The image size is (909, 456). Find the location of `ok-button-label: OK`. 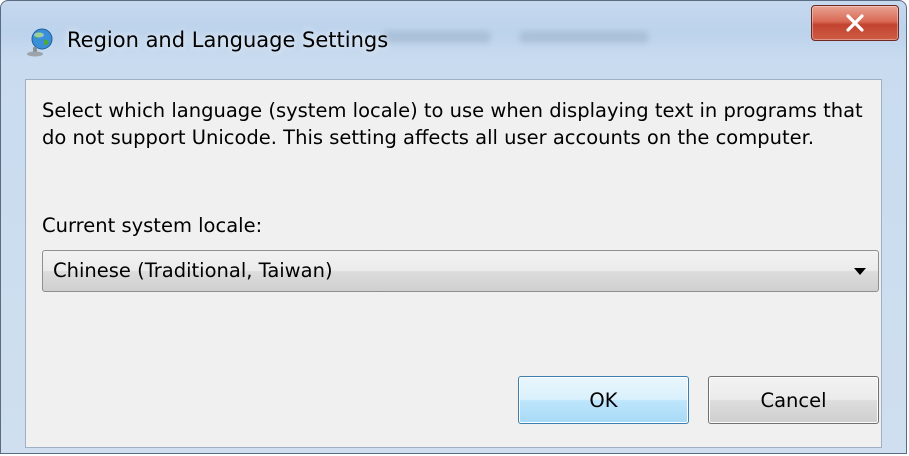

ok-button-label: OK is located at coordinates (603, 400).